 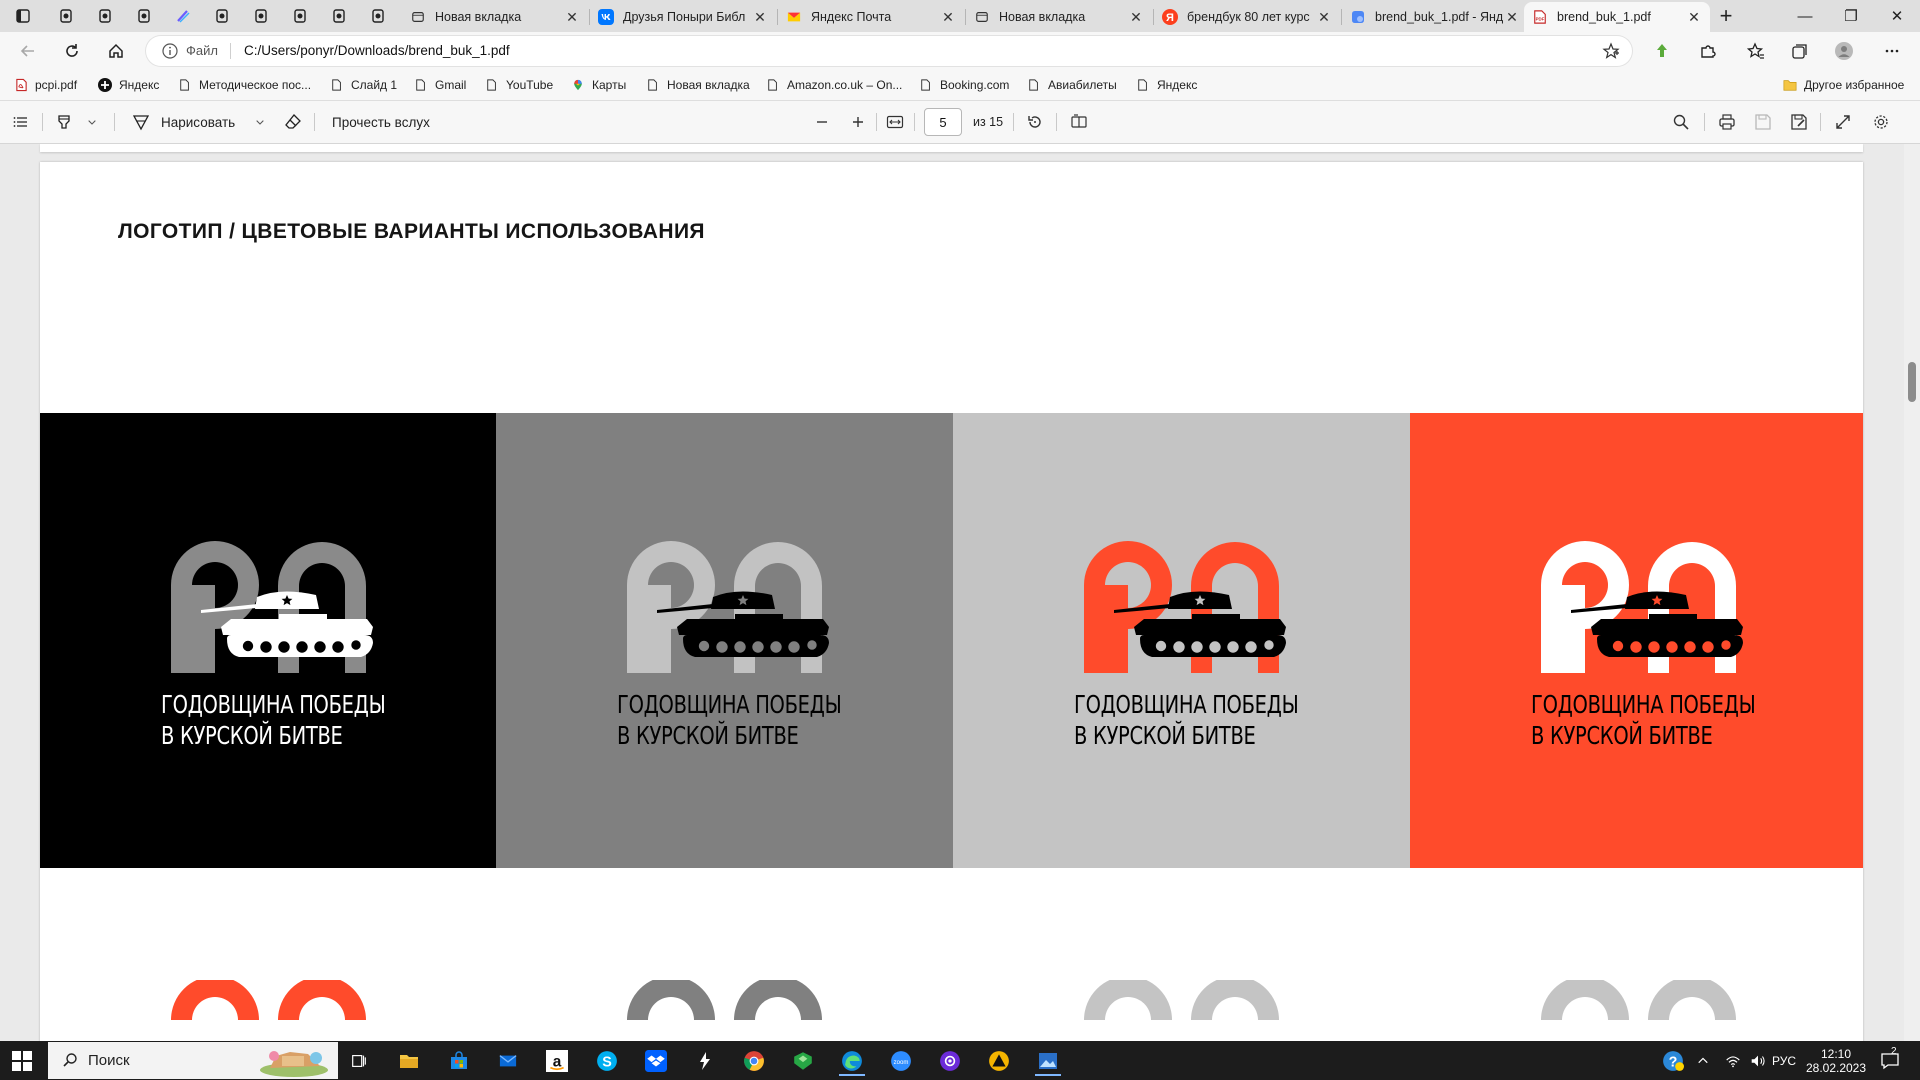 What do you see at coordinates (607, 1061) in the screenshot?
I see `skype-icon: S` at bounding box center [607, 1061].